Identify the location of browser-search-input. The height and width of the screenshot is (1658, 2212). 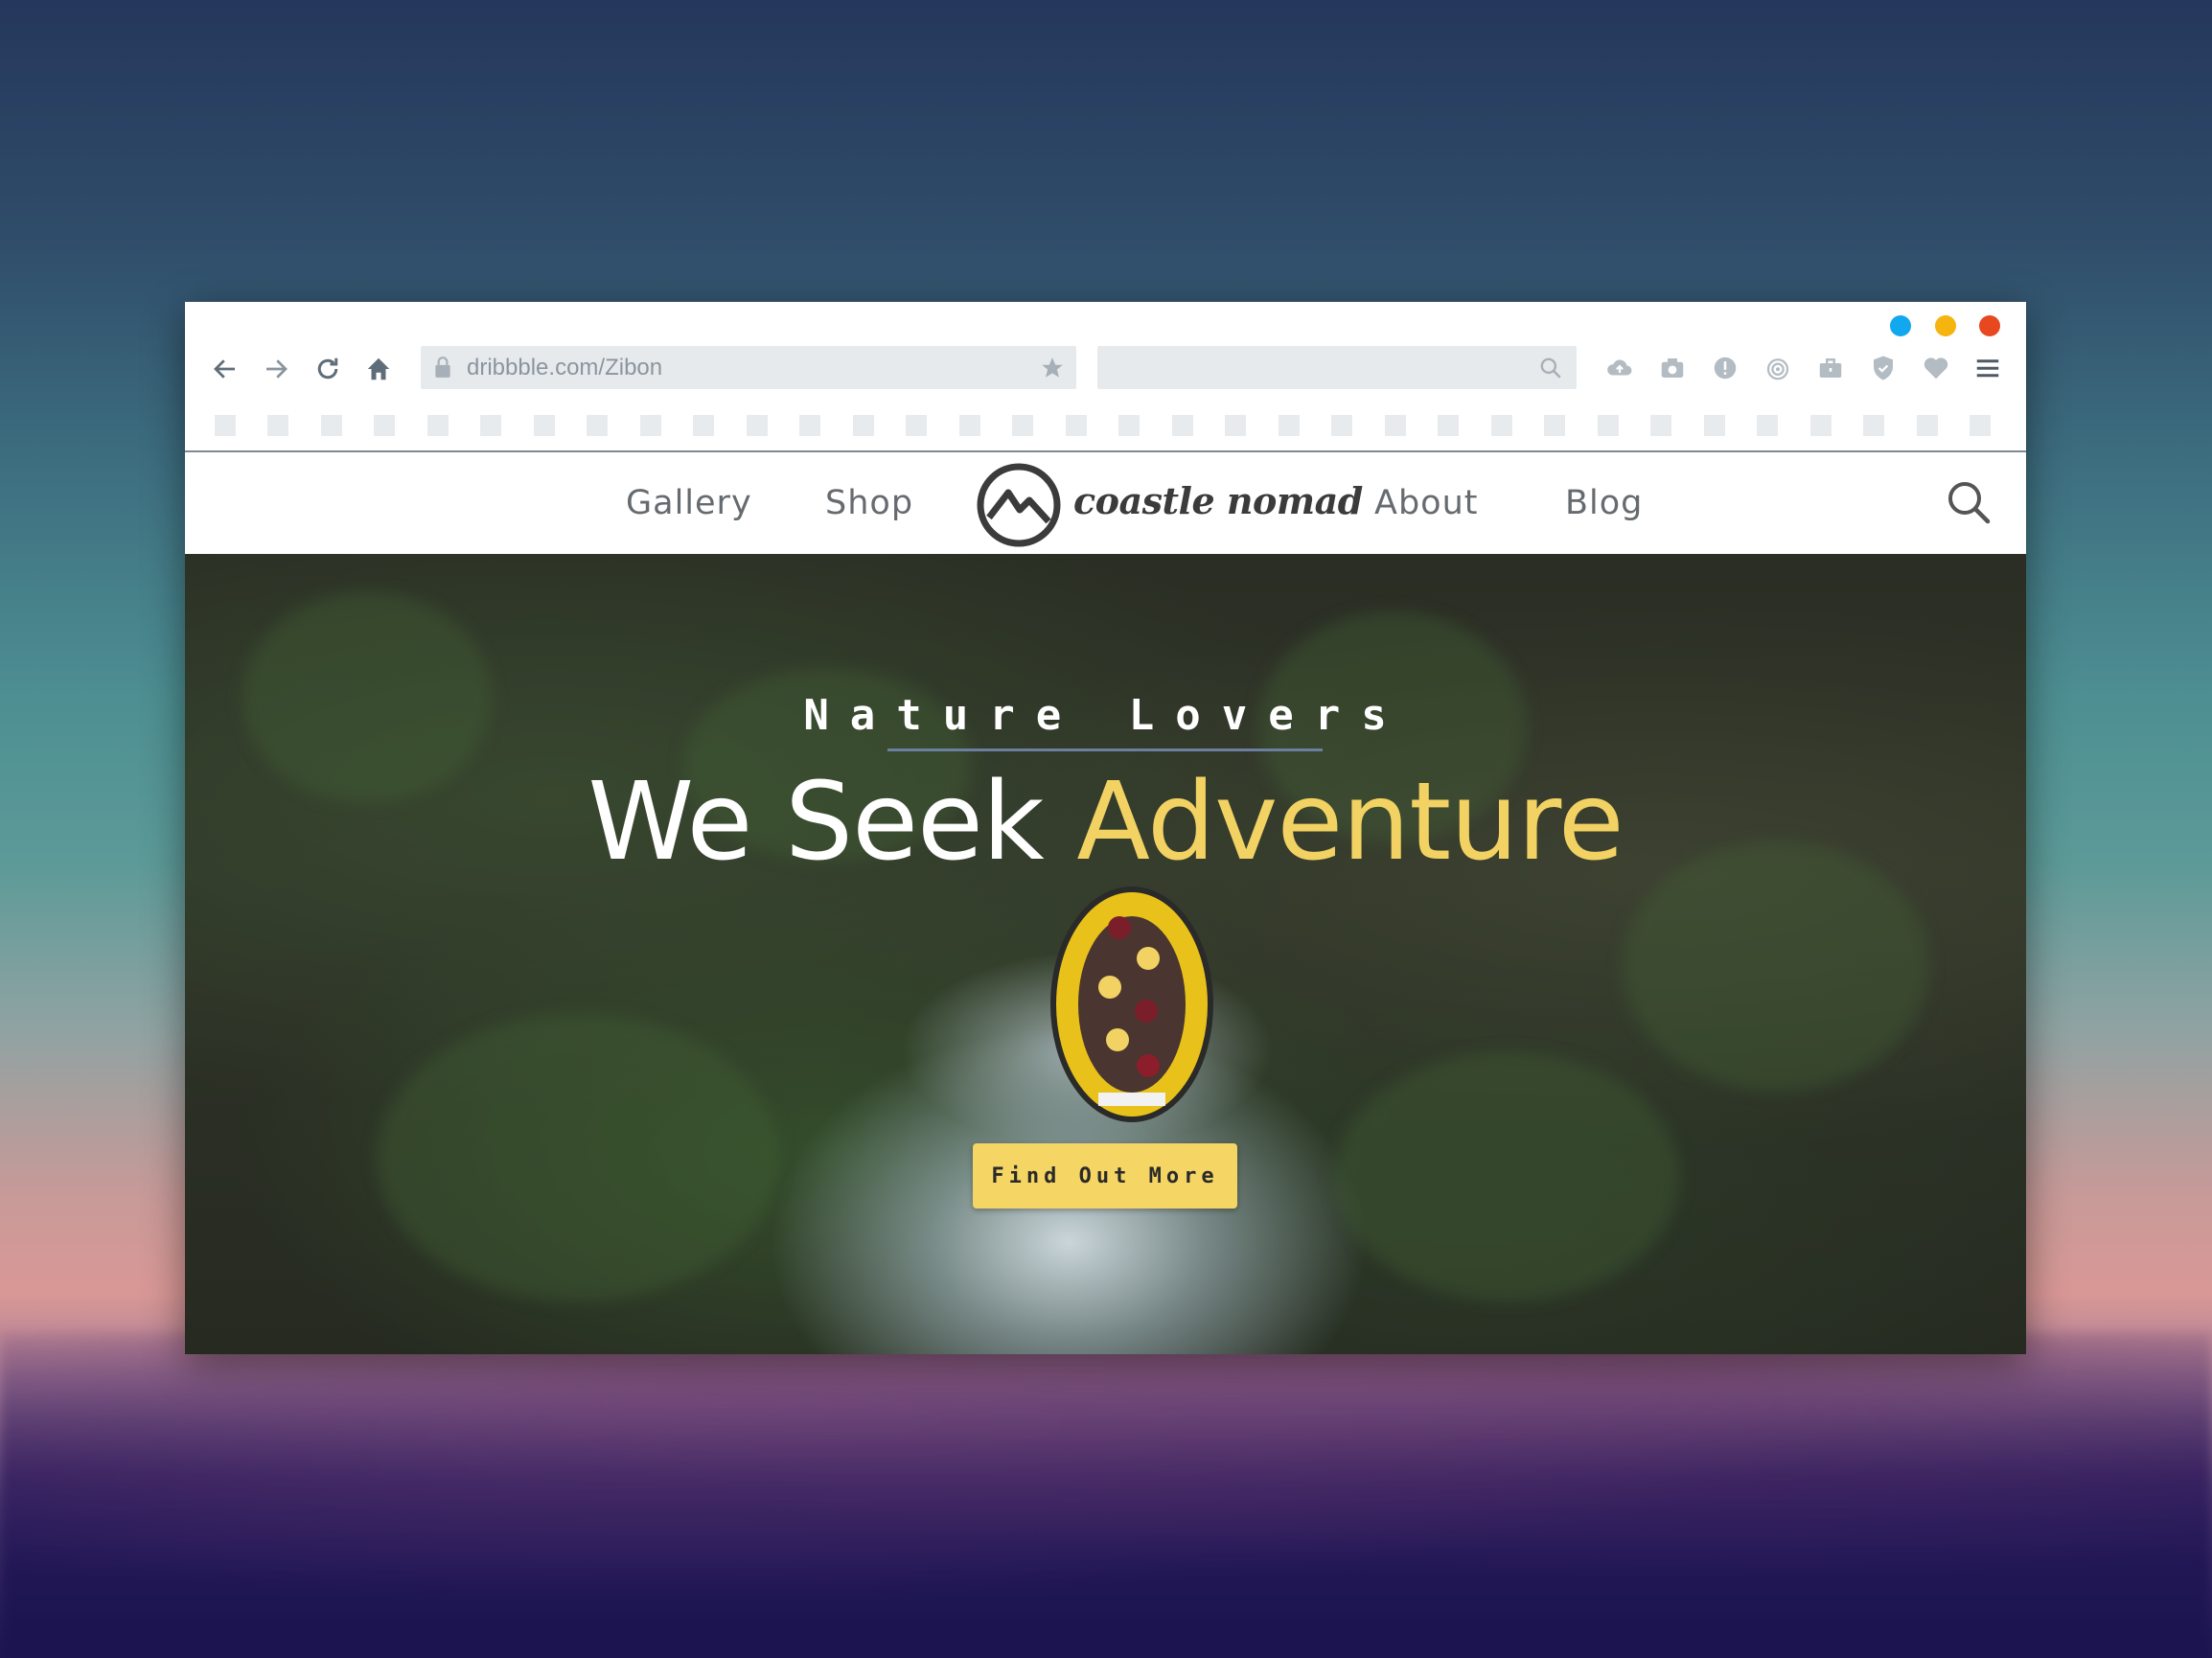
(1337, 368).